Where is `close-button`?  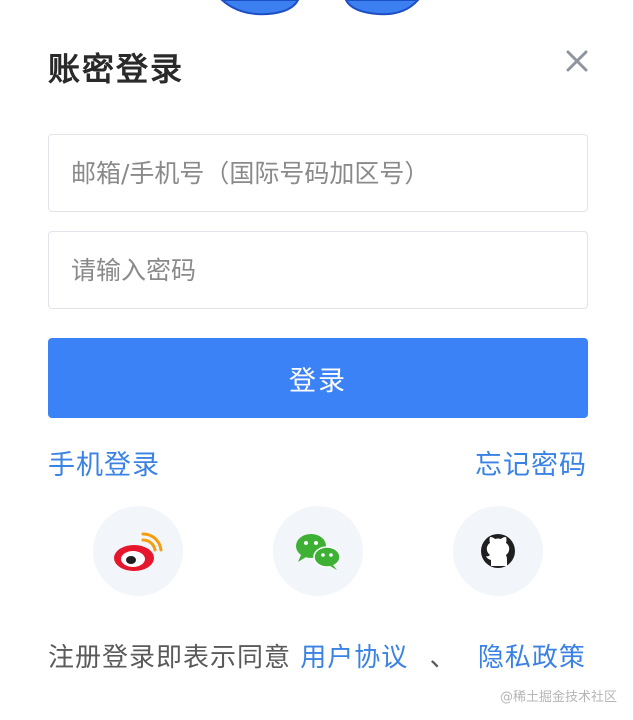
close-button is located at coordinates (577, 61).